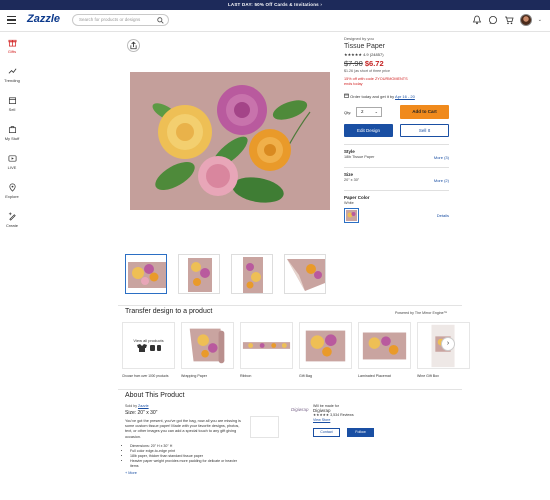  What do you see at coordinates (252, 274) in the screenshot?
I see `thumbnail-detail` at bounding box center [252, 274].